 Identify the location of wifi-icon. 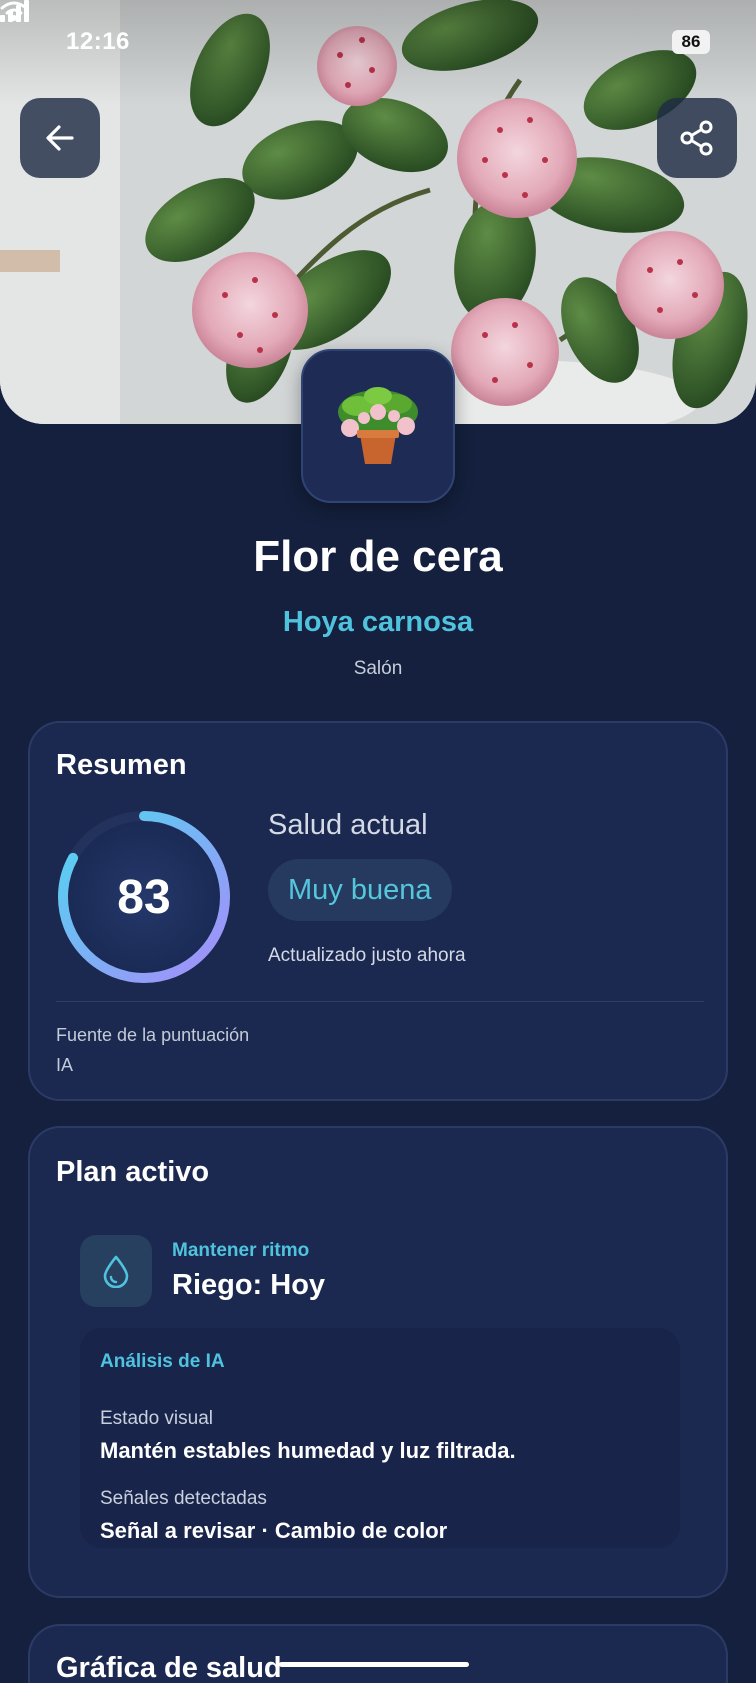
(14, 11).